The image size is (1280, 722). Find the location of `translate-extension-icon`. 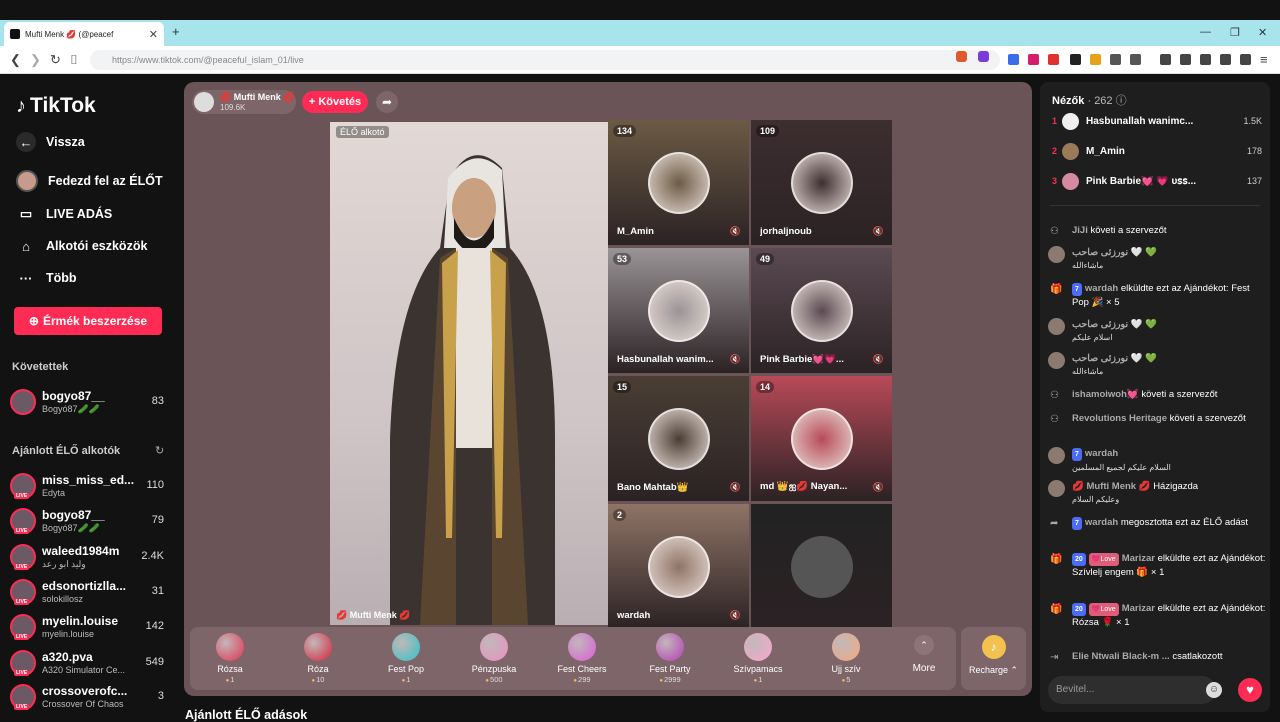

translate-extension-icon is located at coordinates (1013, 59).